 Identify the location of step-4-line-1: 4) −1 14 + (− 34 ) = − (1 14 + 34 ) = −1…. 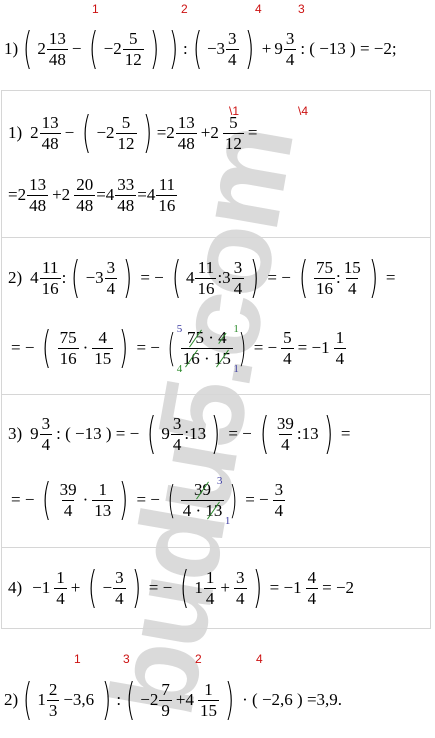
(181, 587).